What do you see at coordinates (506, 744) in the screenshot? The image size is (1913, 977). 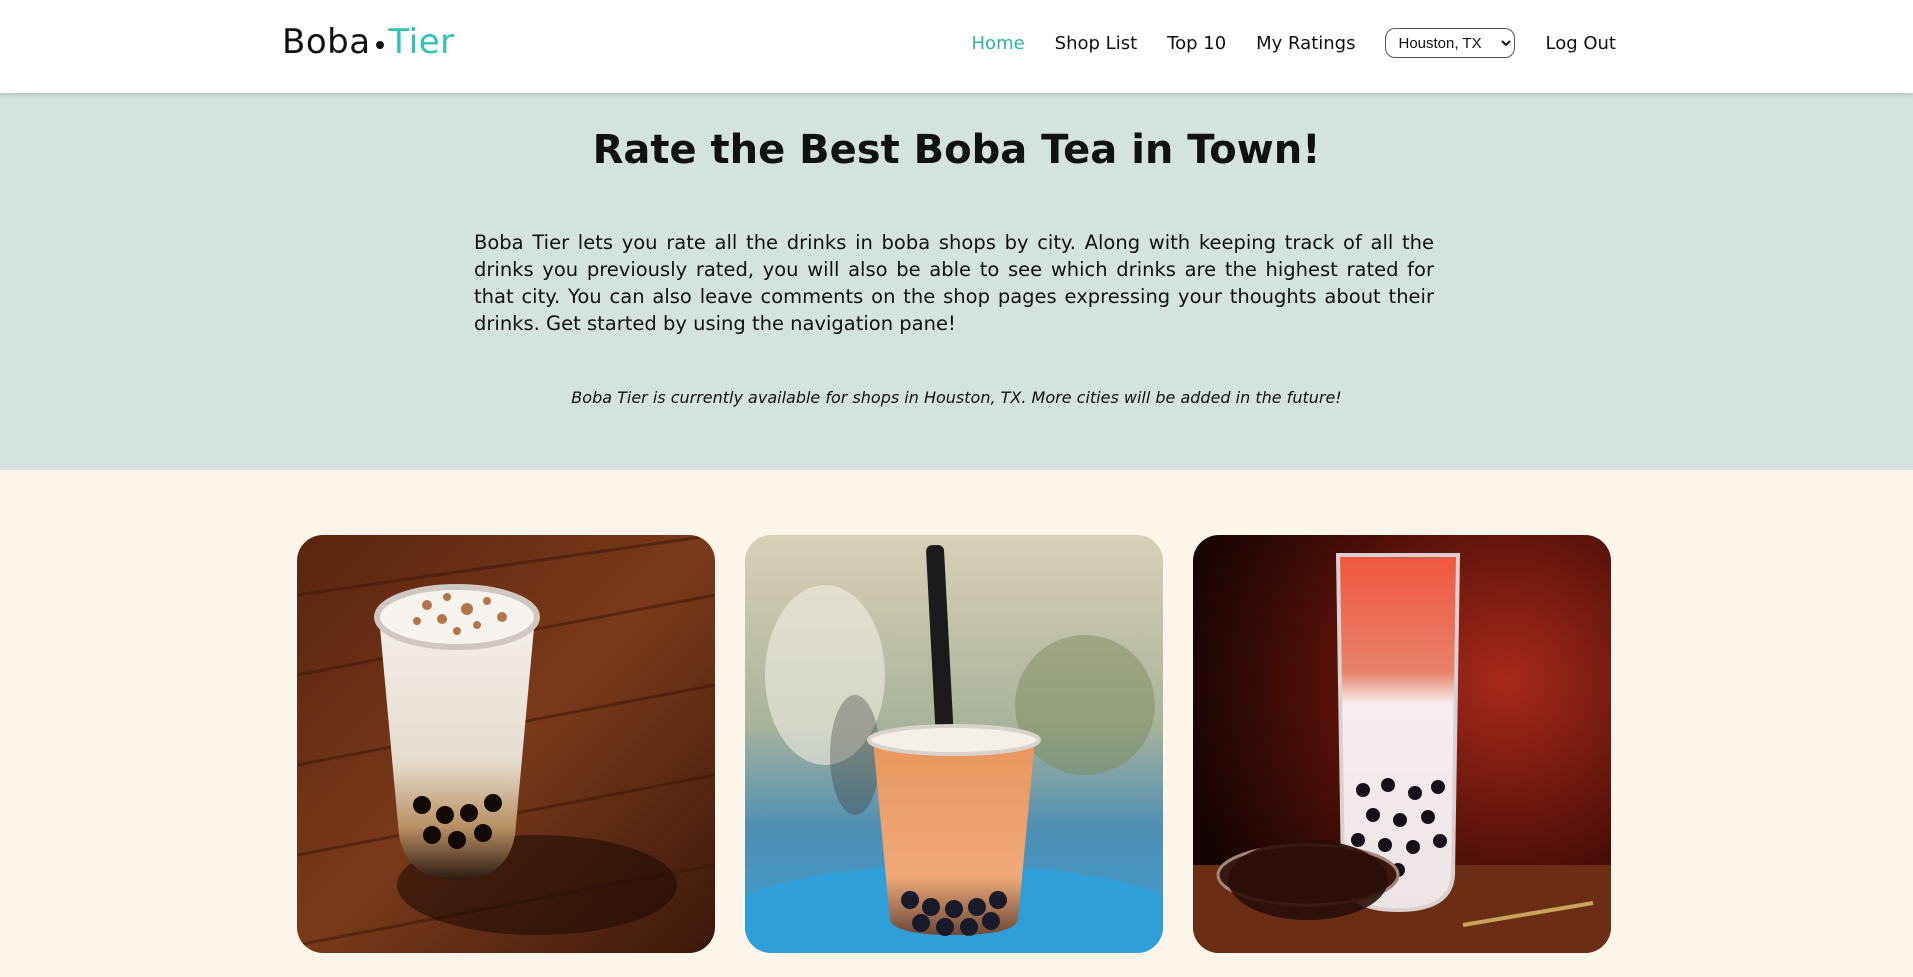 I see `drink-image-brown-sugar-milk` at bounding box center [506, 744].